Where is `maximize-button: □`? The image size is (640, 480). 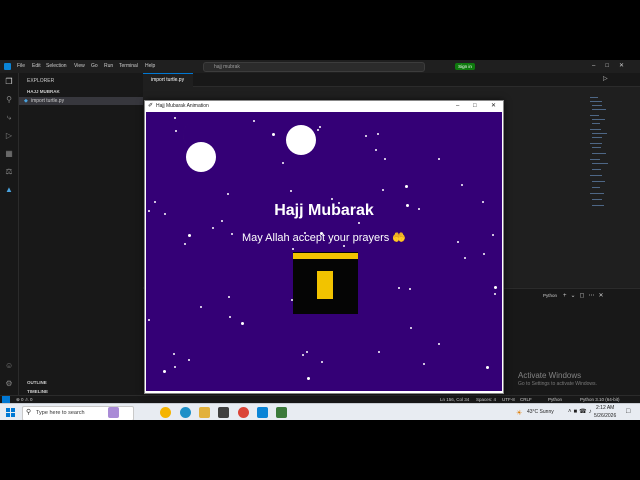 maximize-button: □ is located at coordinates (475, 106).